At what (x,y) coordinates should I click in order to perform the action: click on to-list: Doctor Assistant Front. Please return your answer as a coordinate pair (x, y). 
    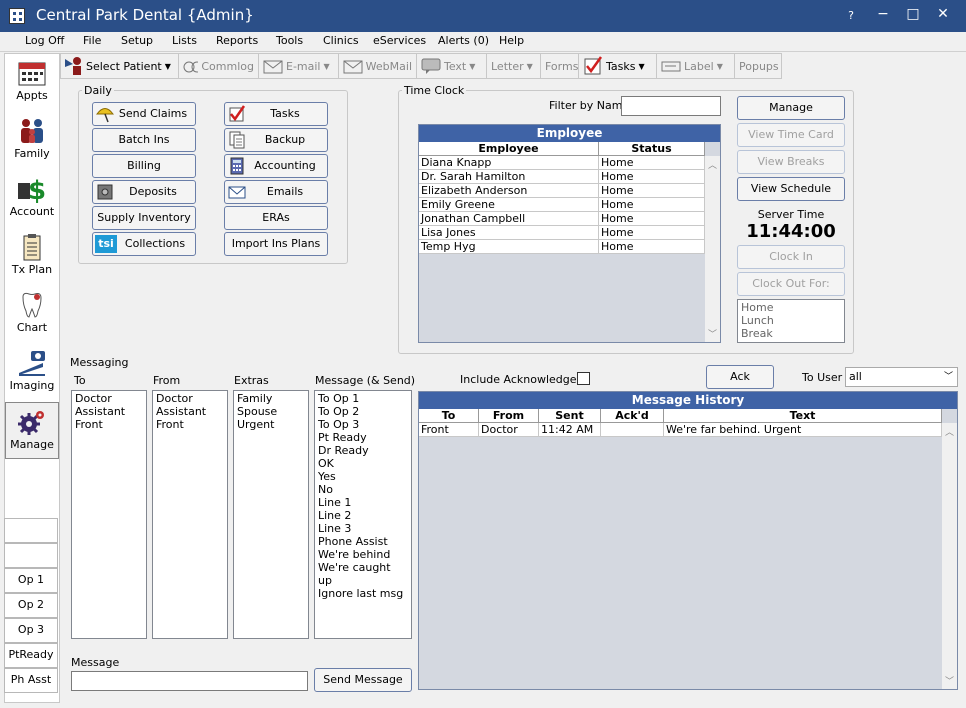
    Looking at the image, I should click on (109, 514).